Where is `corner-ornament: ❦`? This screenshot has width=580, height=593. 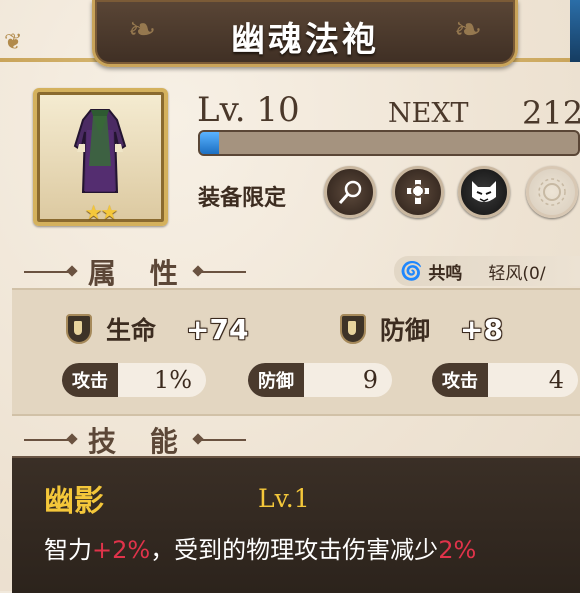 corner-ornament: ❦ is located at coordinates (13, 42).